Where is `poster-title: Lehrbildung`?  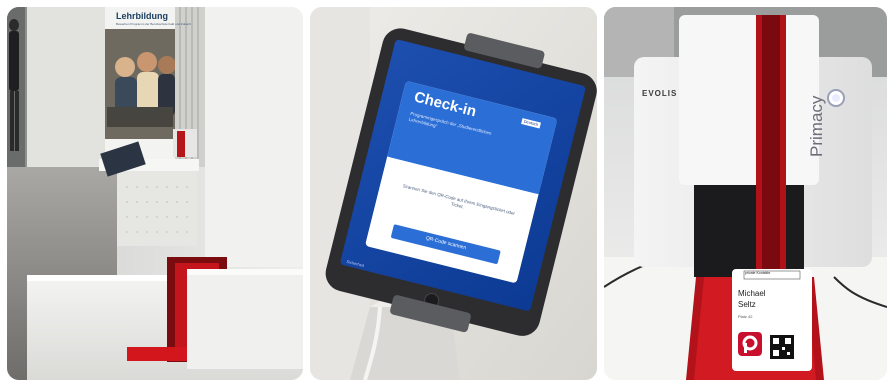 poster-title: Lehrbildung is located at coordinates (142, 16).